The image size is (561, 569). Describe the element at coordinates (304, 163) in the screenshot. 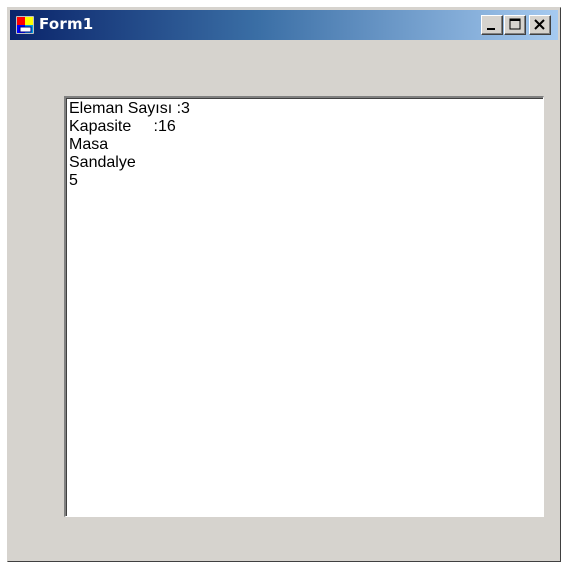

I see `list-item-sandalye: Sandalye` at that location.